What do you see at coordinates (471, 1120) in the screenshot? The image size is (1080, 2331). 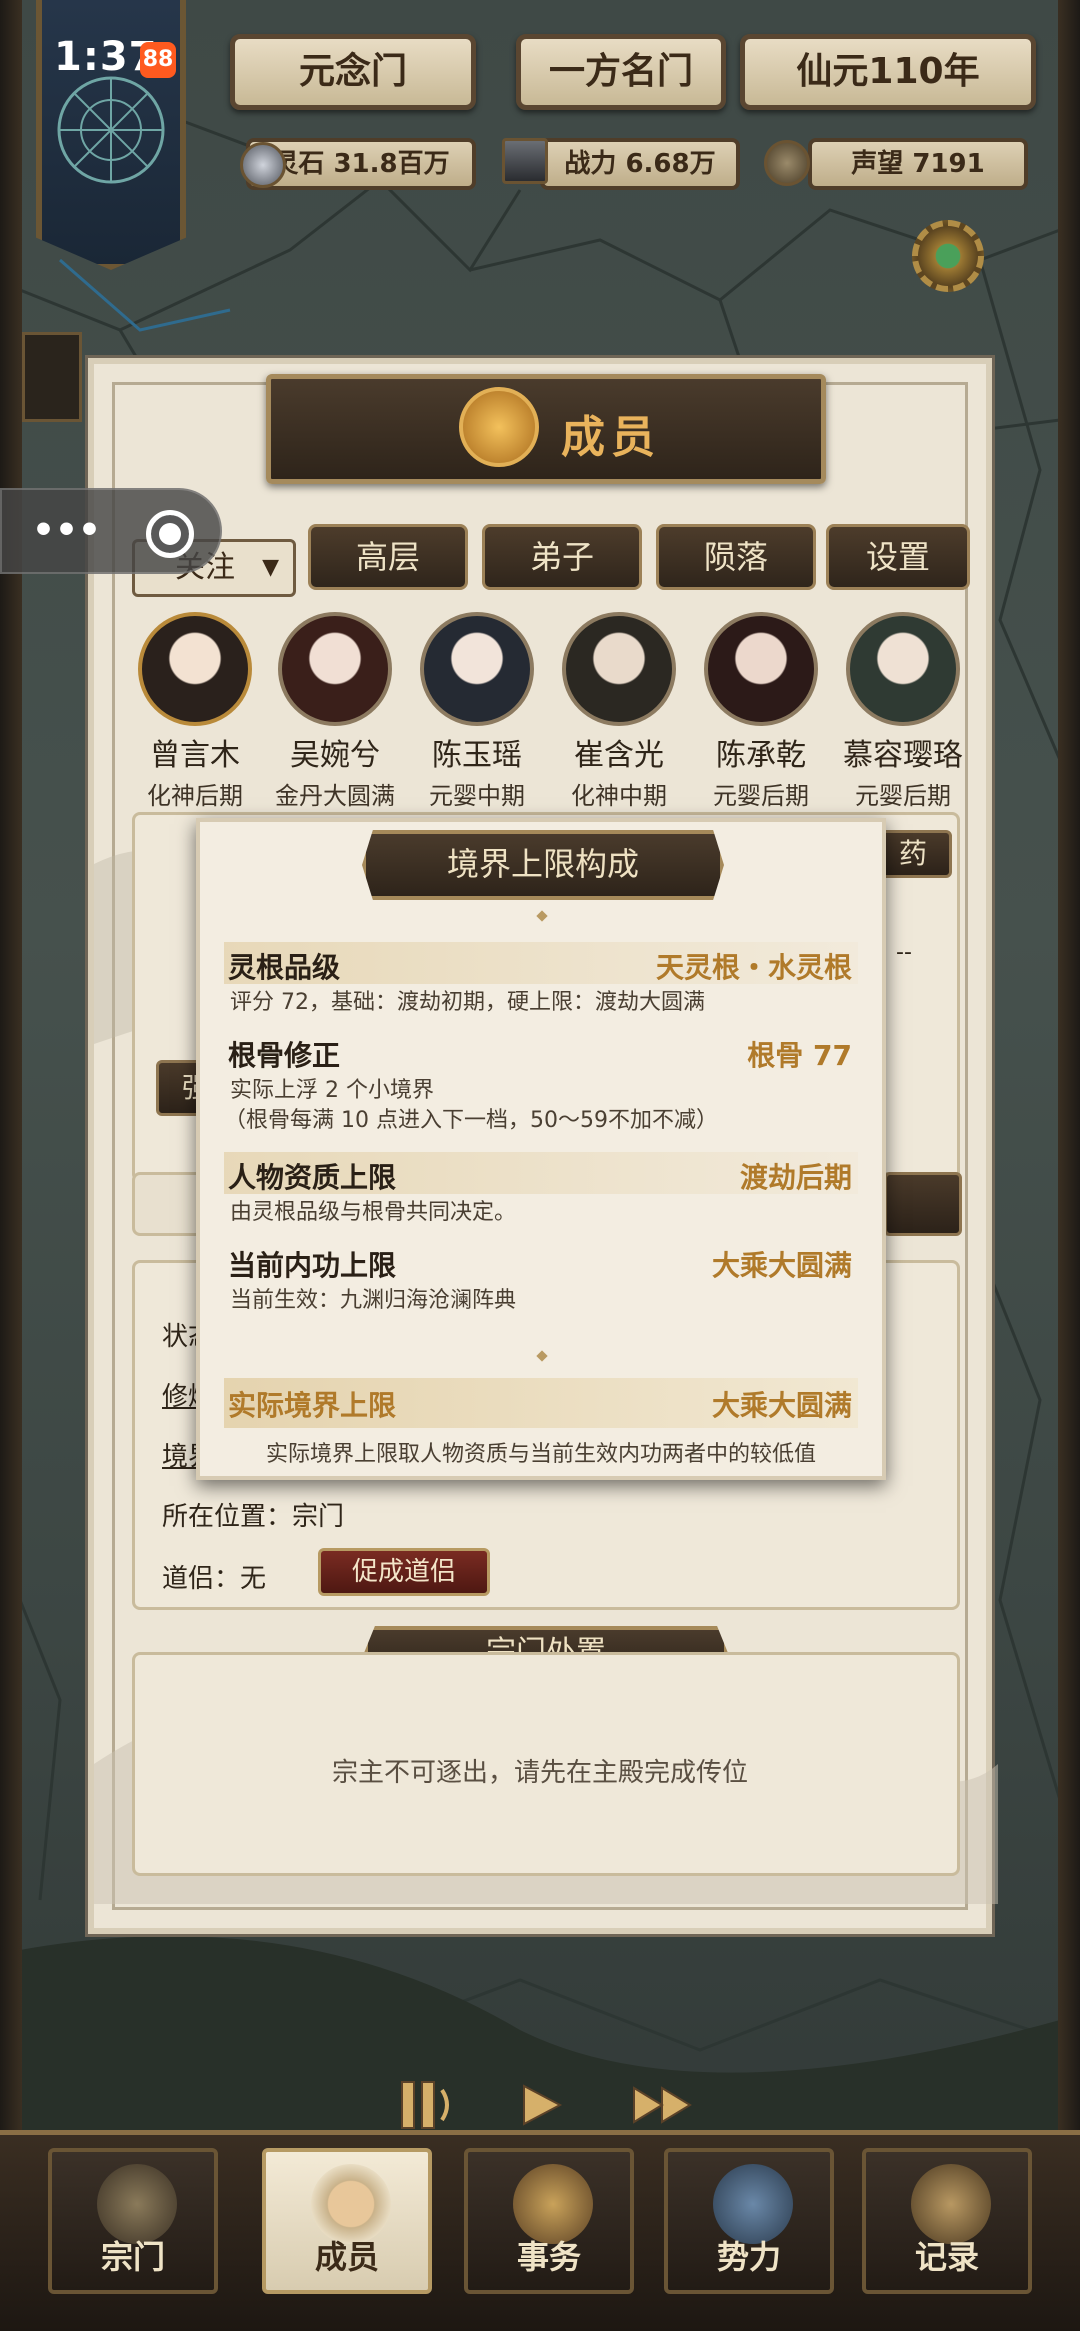 I see `bone-desc-2: （根骨每满 10 点进入下一档，50～59不加不减）` at bounding box center [471, 1120].